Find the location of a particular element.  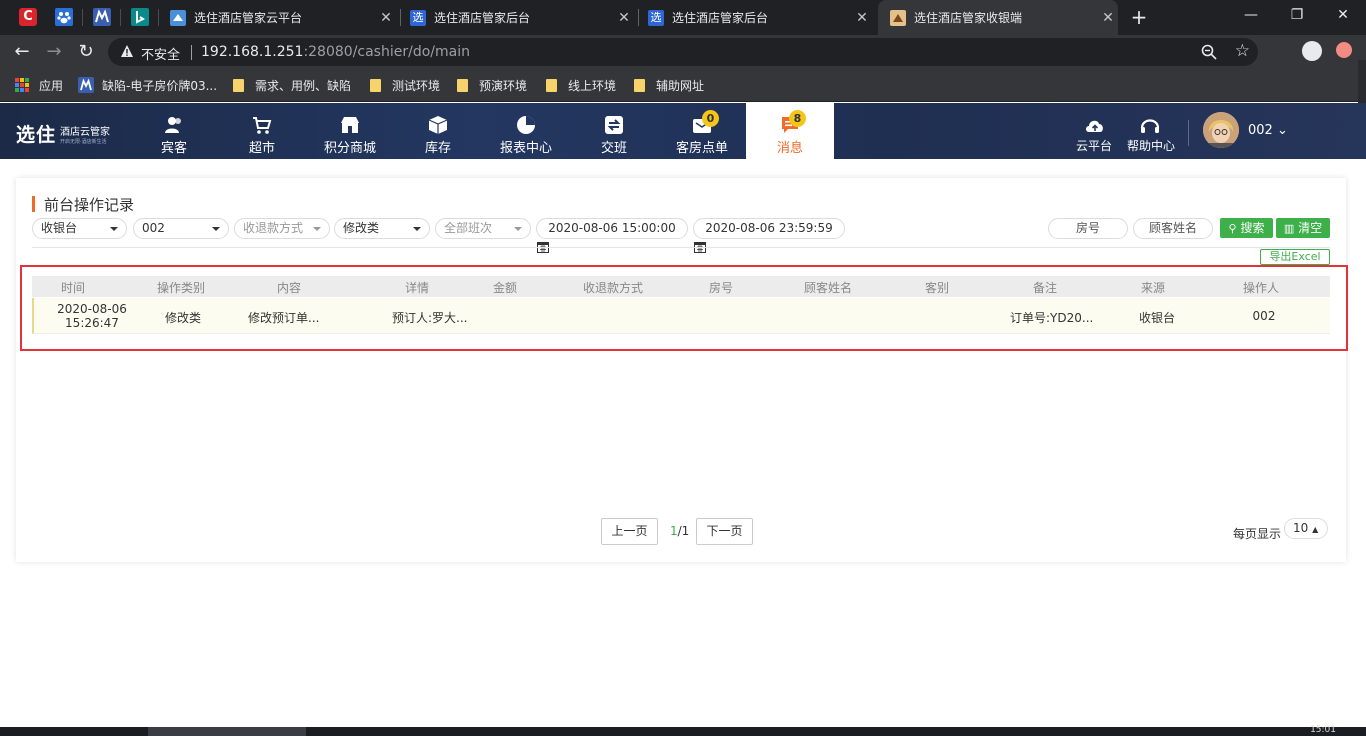

next-page-button: 下一页 is located at coordinates (724, 531).